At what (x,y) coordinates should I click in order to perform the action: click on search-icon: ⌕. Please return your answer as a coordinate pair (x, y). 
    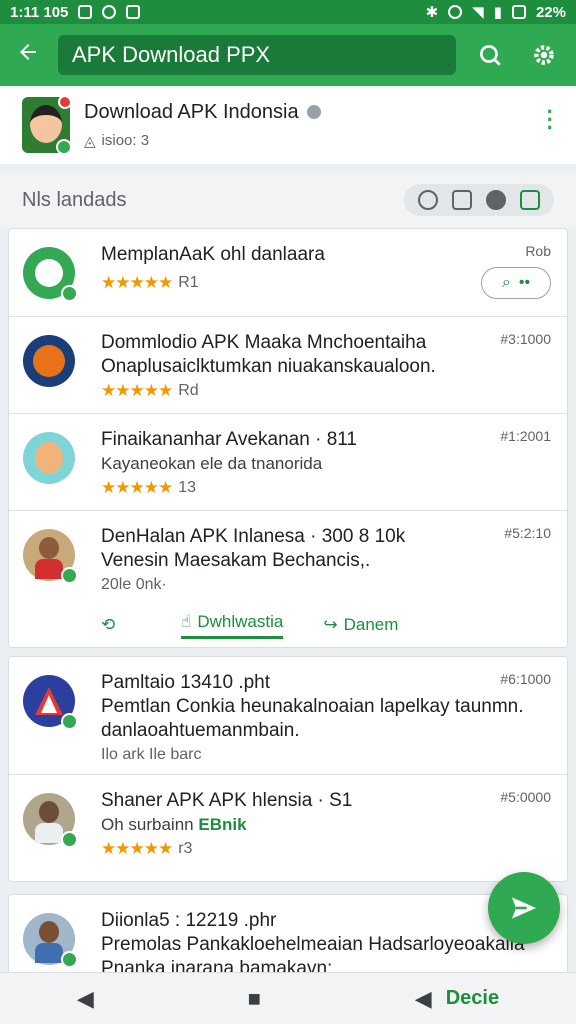
    Looking at the image, I should click on (506, 282).